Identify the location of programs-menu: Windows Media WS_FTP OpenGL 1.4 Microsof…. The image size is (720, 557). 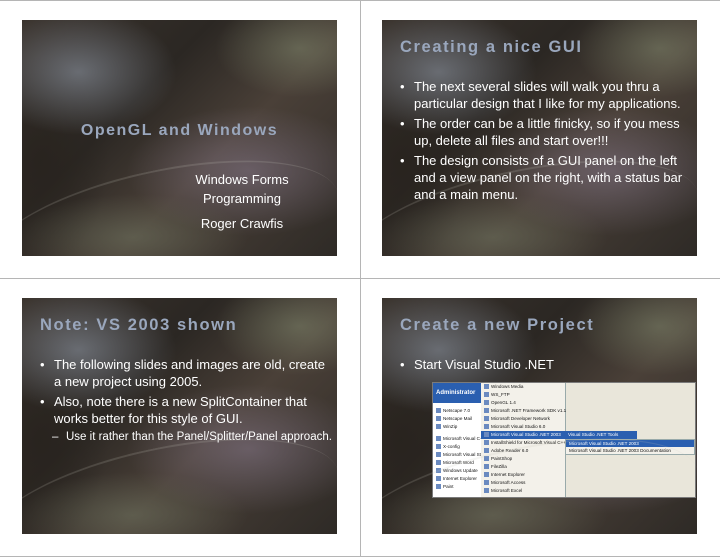
(525, 440).